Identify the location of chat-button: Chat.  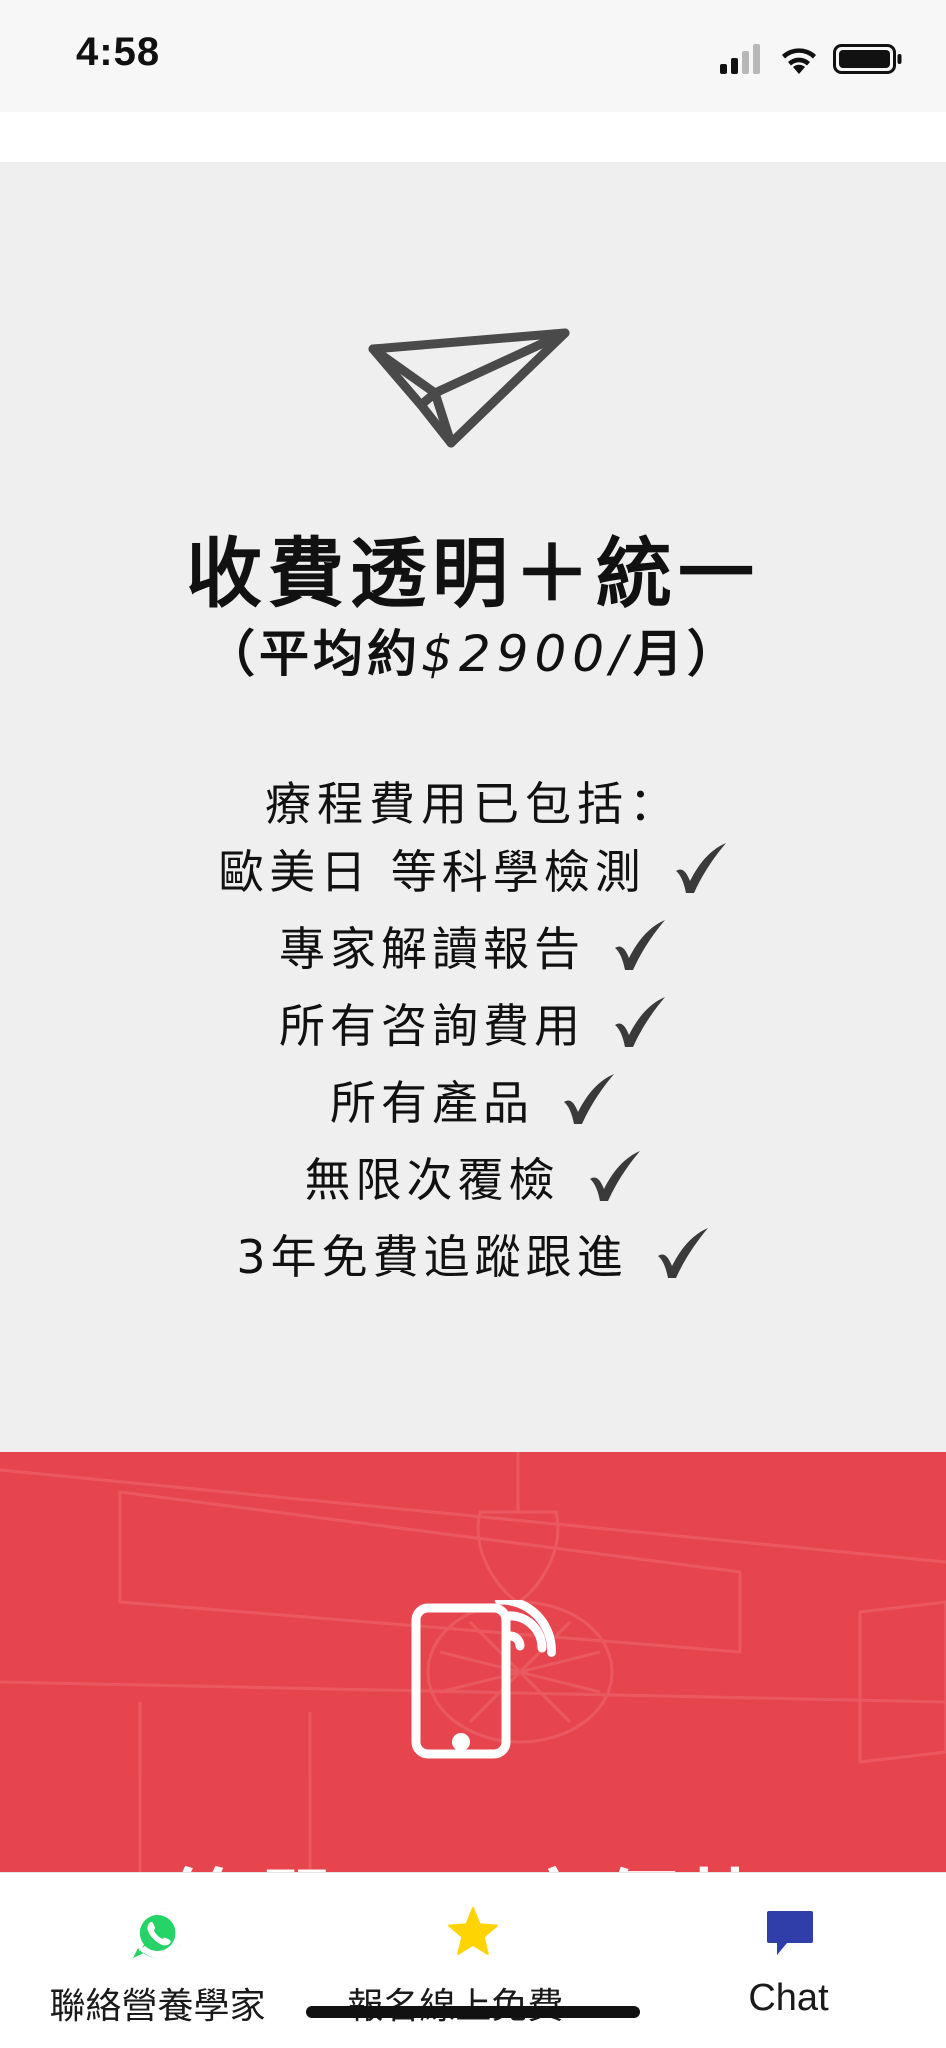
(788, 1960).